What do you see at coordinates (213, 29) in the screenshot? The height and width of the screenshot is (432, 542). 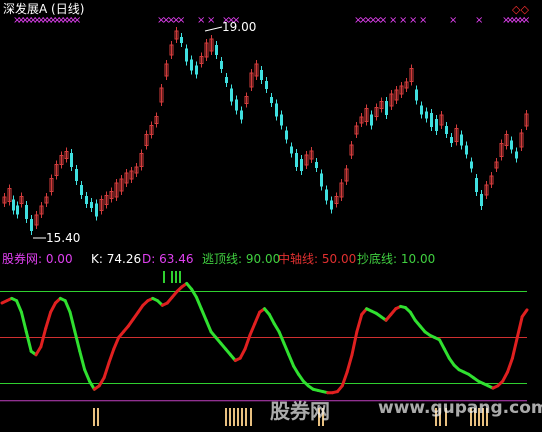 I see `high-arrow` at bounding box center [213, 29].